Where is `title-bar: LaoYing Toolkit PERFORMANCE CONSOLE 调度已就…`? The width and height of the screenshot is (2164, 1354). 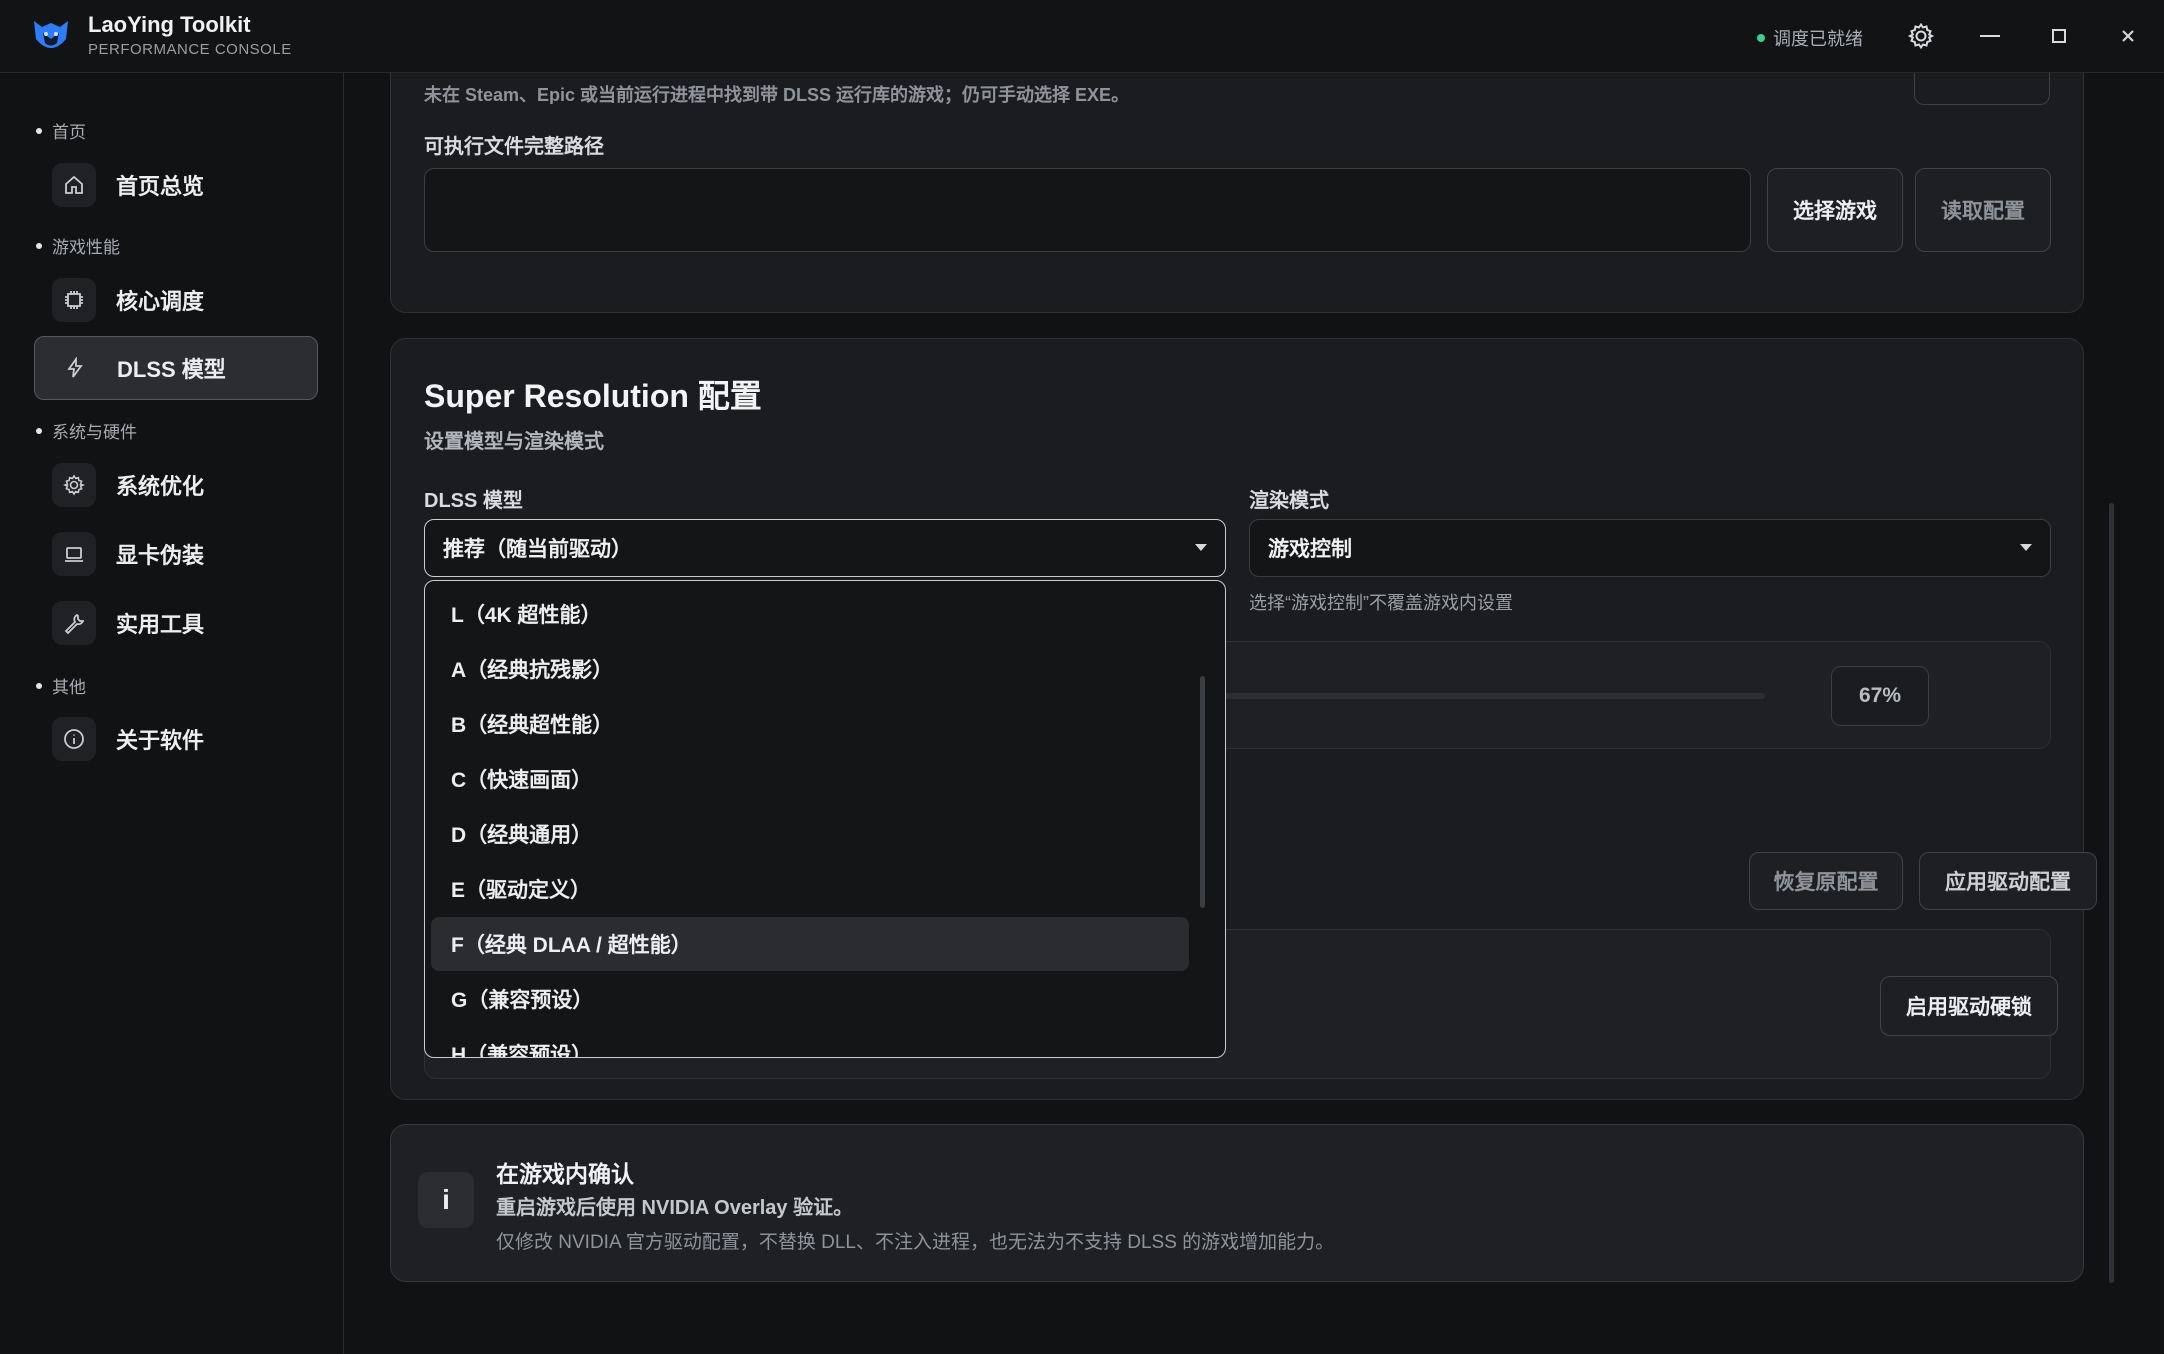 title-bar: LaoYing Toolkit PERFORMANCE CONSOLE 调度已就… is located at coordinates (1082, 36).